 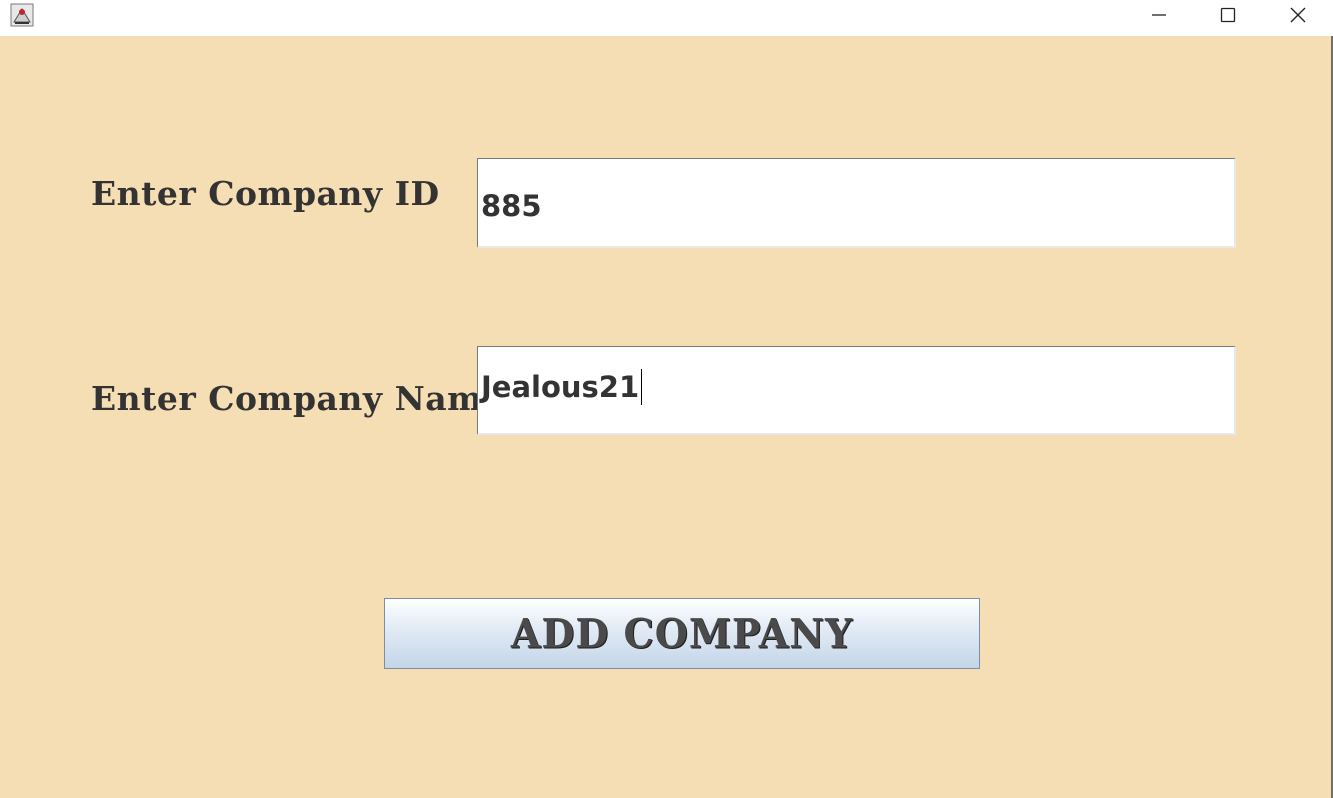 I want to click on close-icon, so click(x=1298, y=15).